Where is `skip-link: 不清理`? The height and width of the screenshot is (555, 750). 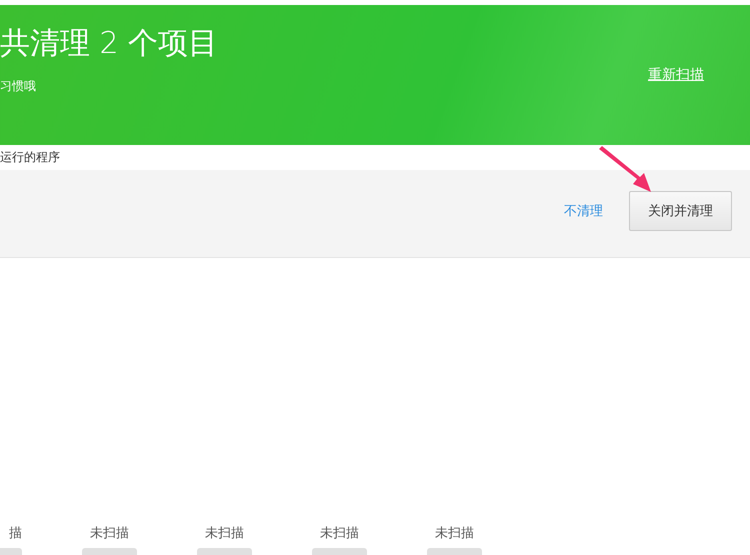 skip-link: 不清理 is located at coordinates (583, 211).